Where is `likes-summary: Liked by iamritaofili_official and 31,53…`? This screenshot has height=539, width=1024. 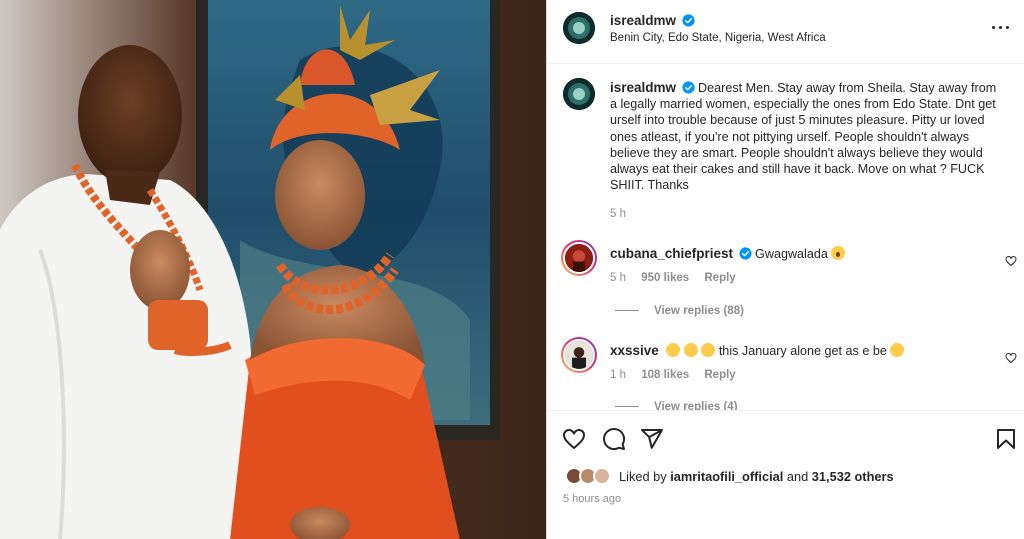 likes-summary: Liked by iamritaofili_official and 31,53… is located at coordinates (756, 476).